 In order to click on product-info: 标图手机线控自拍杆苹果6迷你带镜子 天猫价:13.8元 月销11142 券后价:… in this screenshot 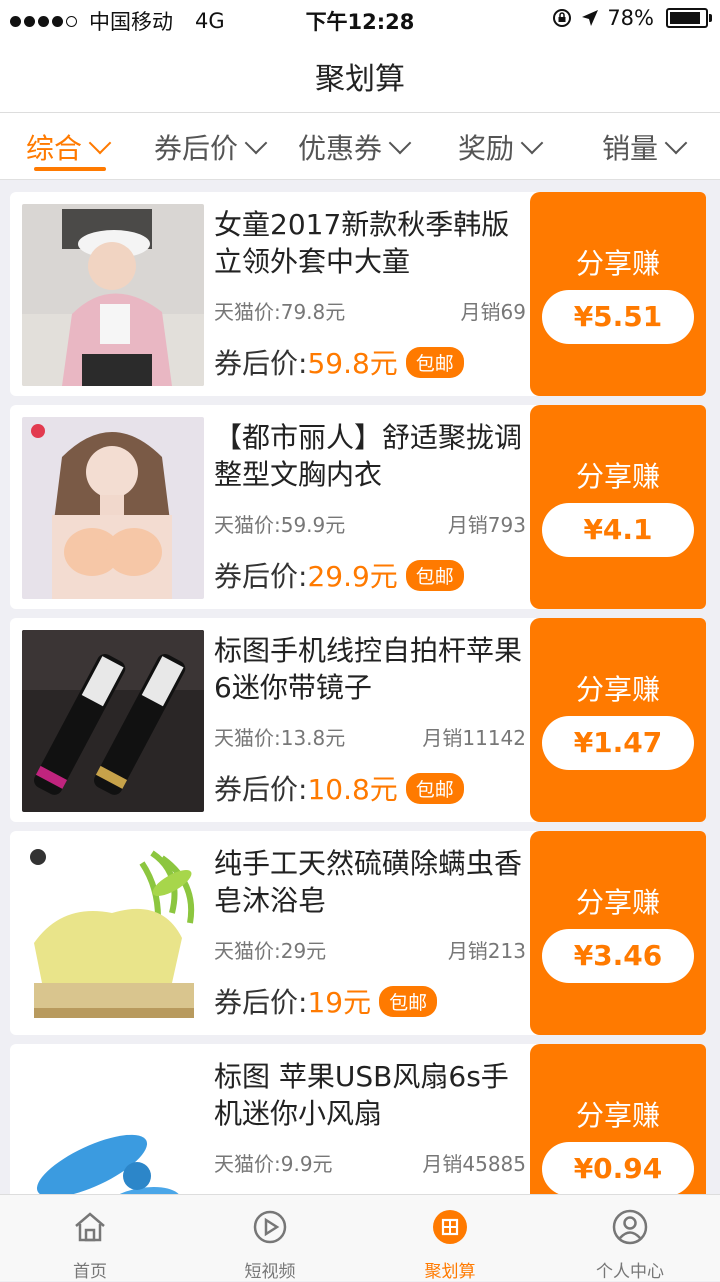, I will do `click(370, 720)`.